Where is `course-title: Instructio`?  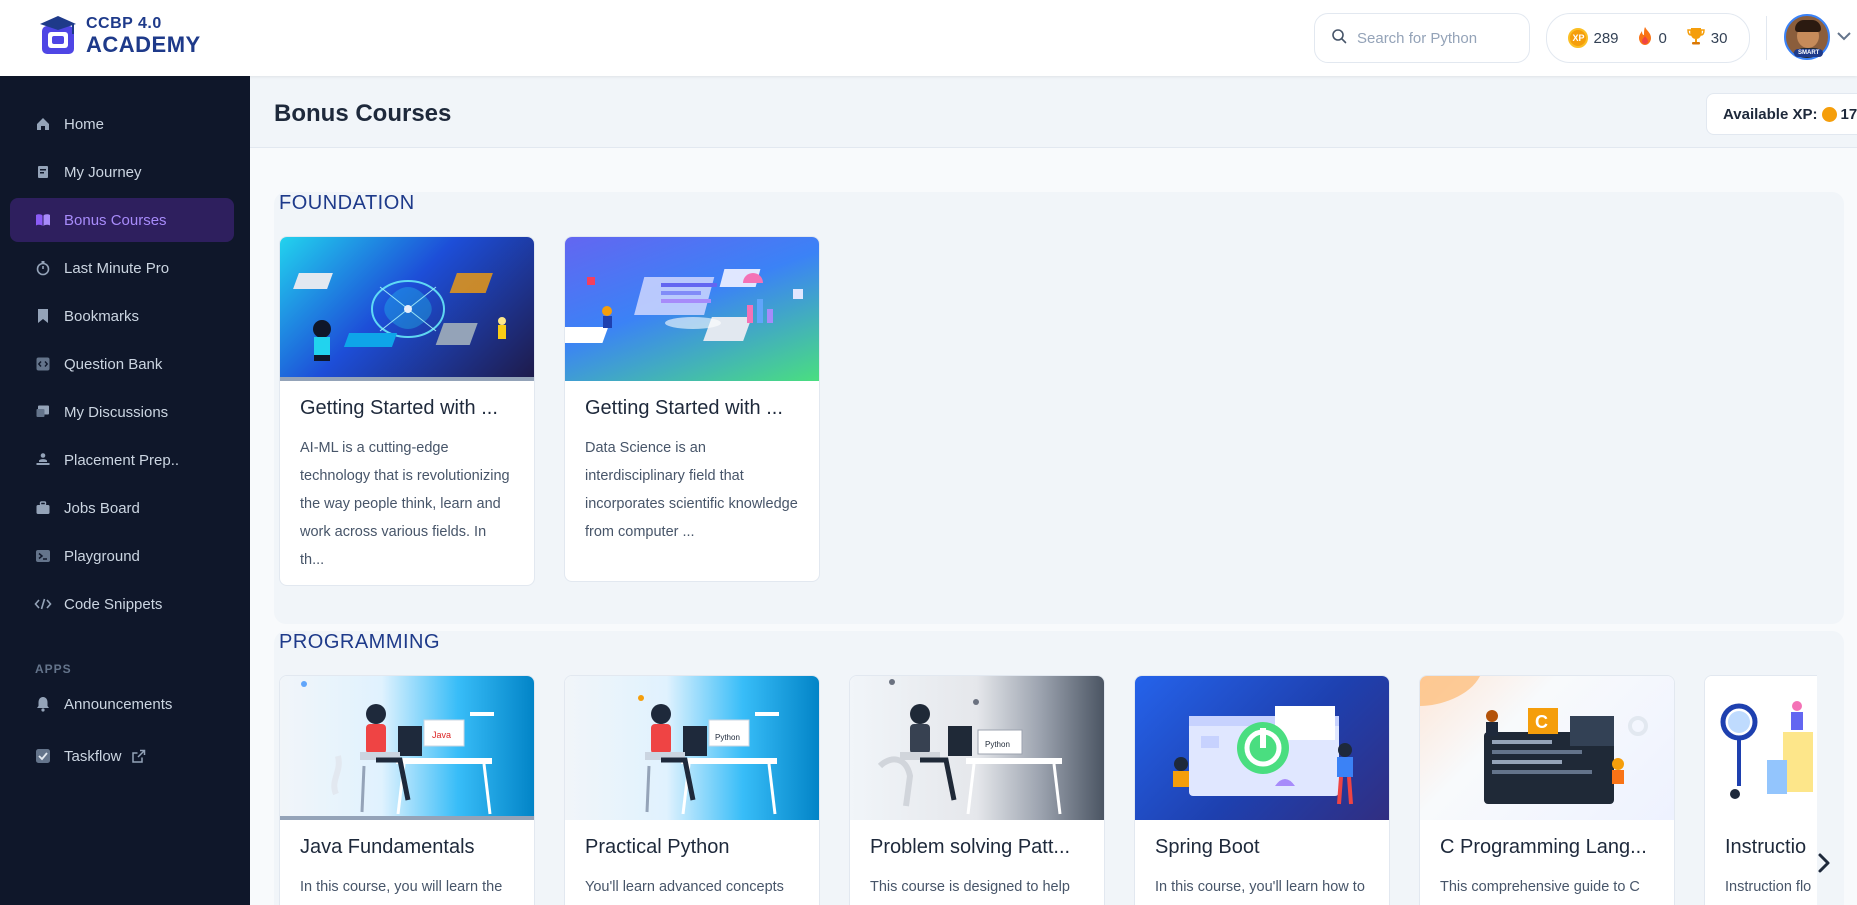 course-title: Instructio is located at coordinates (1766, 847).